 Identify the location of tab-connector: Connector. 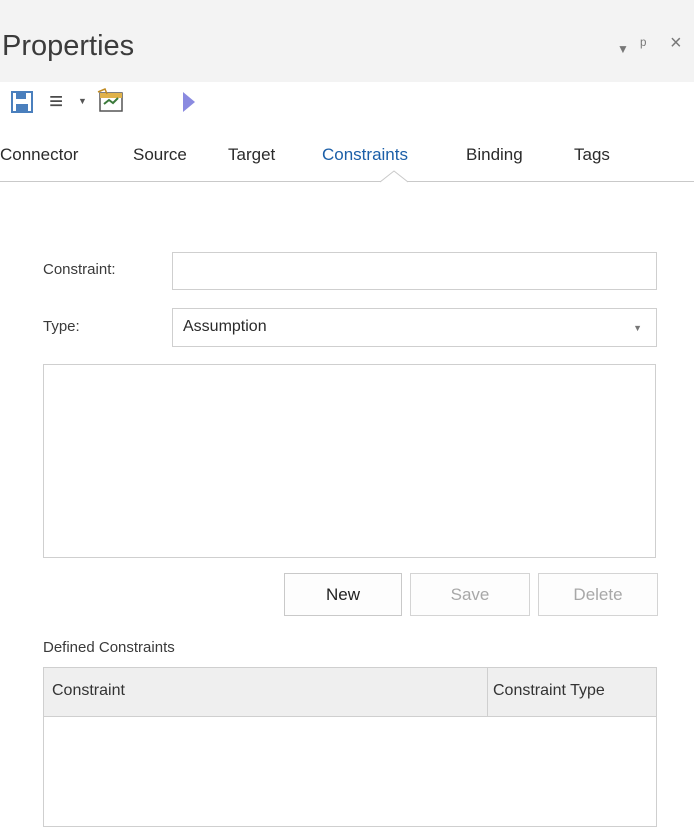
(39, 155).